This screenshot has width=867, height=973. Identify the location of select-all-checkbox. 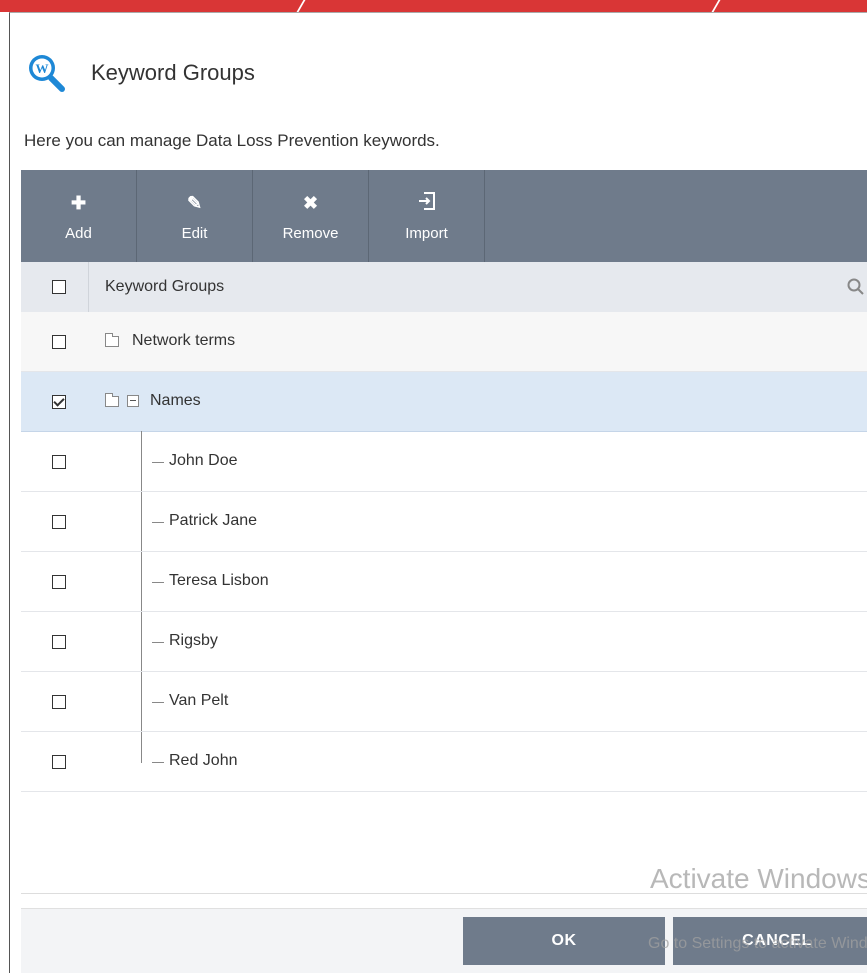
(59, 287).